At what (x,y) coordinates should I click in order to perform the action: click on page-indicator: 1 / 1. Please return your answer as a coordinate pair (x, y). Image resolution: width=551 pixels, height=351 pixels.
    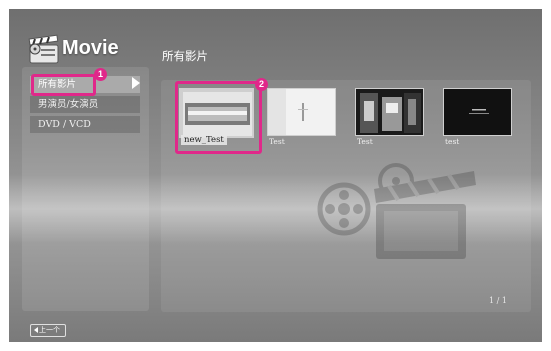
    Looking at the image, I should click on (498, 300).